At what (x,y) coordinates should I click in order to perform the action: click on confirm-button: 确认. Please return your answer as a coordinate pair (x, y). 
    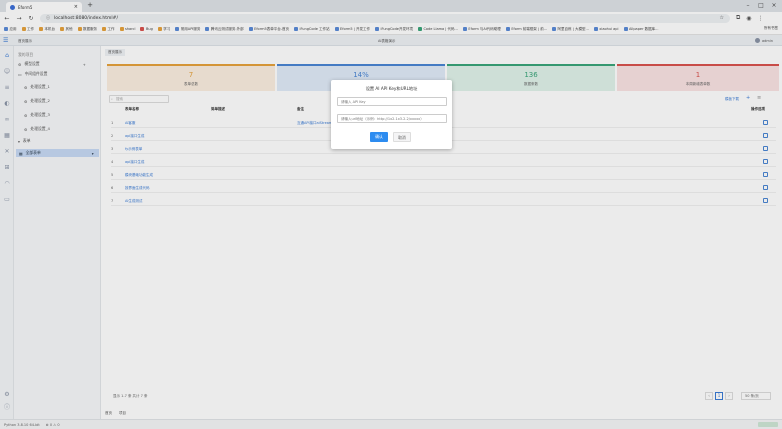
    Looking at the image, I should click on (379, 137).